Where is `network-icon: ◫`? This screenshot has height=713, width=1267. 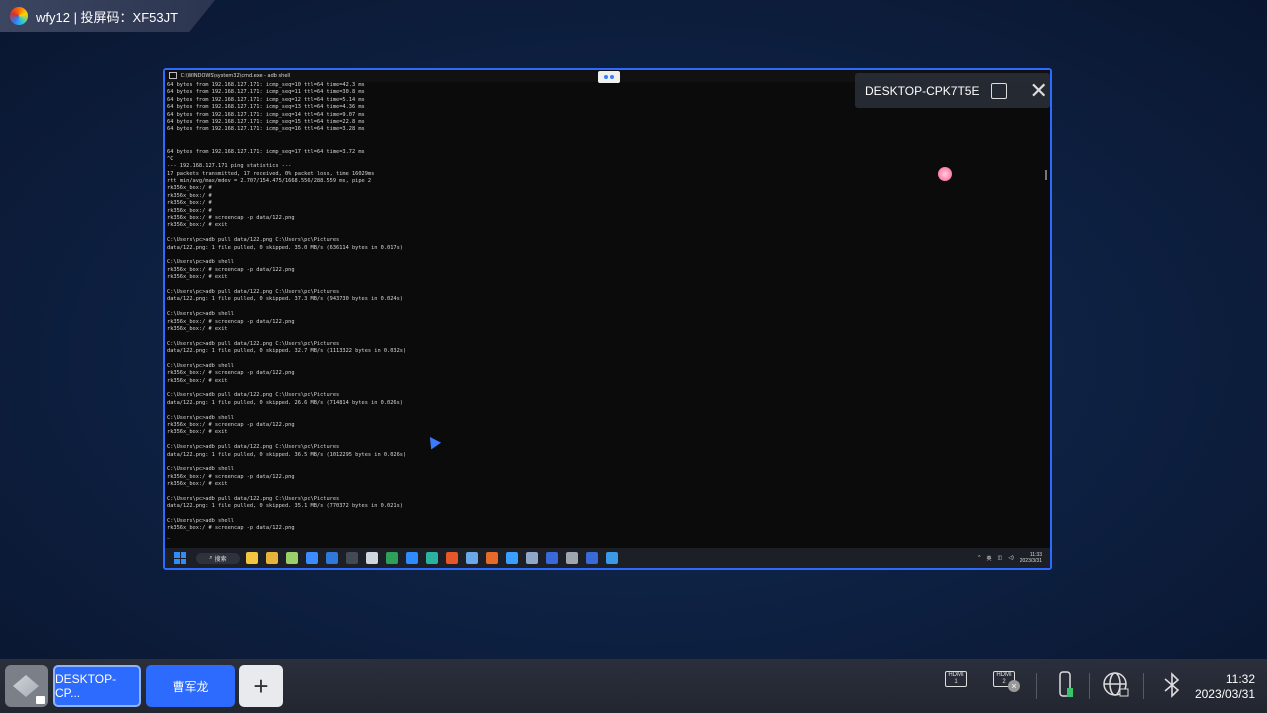
network-icon: ◫ is located at coordinates (1000, 558).